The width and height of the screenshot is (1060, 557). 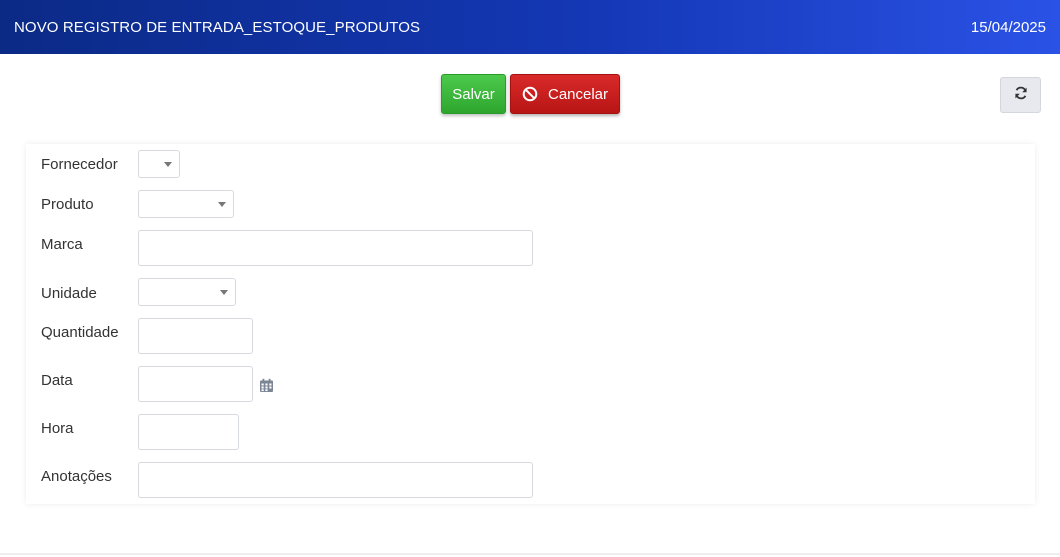 What do you see at coordinates (335, 480) in the screenshot?
I see `anotacoes-input` at bounding box center [335, 480].